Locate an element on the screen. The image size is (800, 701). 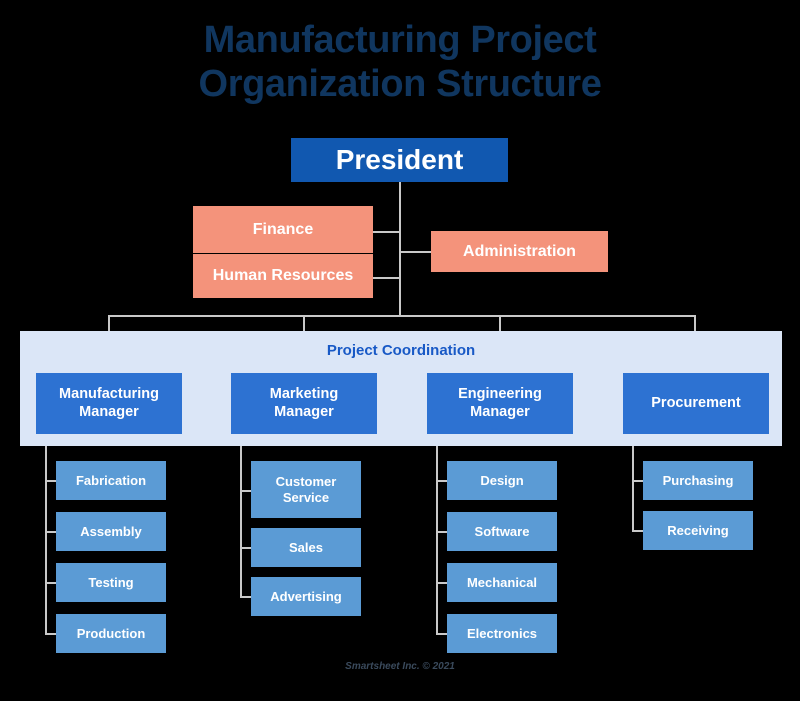
node-design-label: Design is located at coordinates (502, 480).